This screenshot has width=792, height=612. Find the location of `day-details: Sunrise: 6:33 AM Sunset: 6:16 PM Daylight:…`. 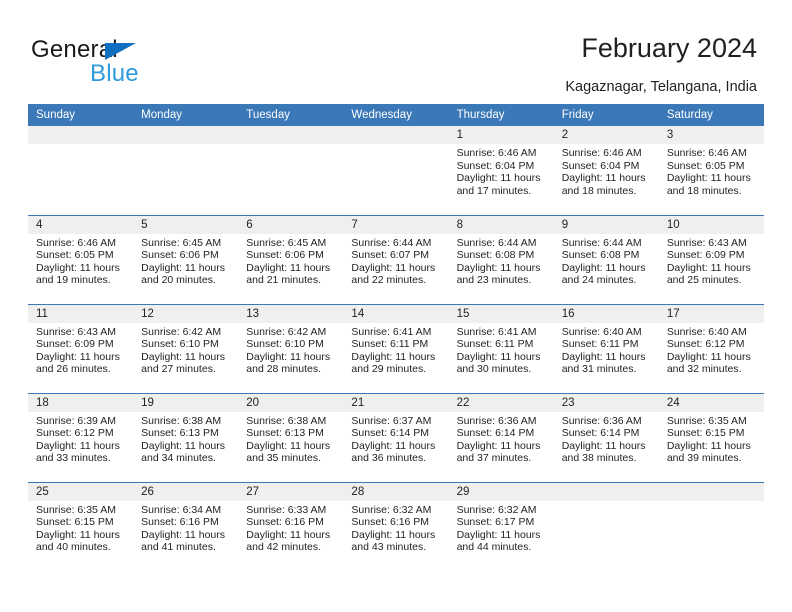

day-details: Sunrise: 6:33 AM Sunset: 6:16 PM Daylight:… is located at coordinates (290, 527).